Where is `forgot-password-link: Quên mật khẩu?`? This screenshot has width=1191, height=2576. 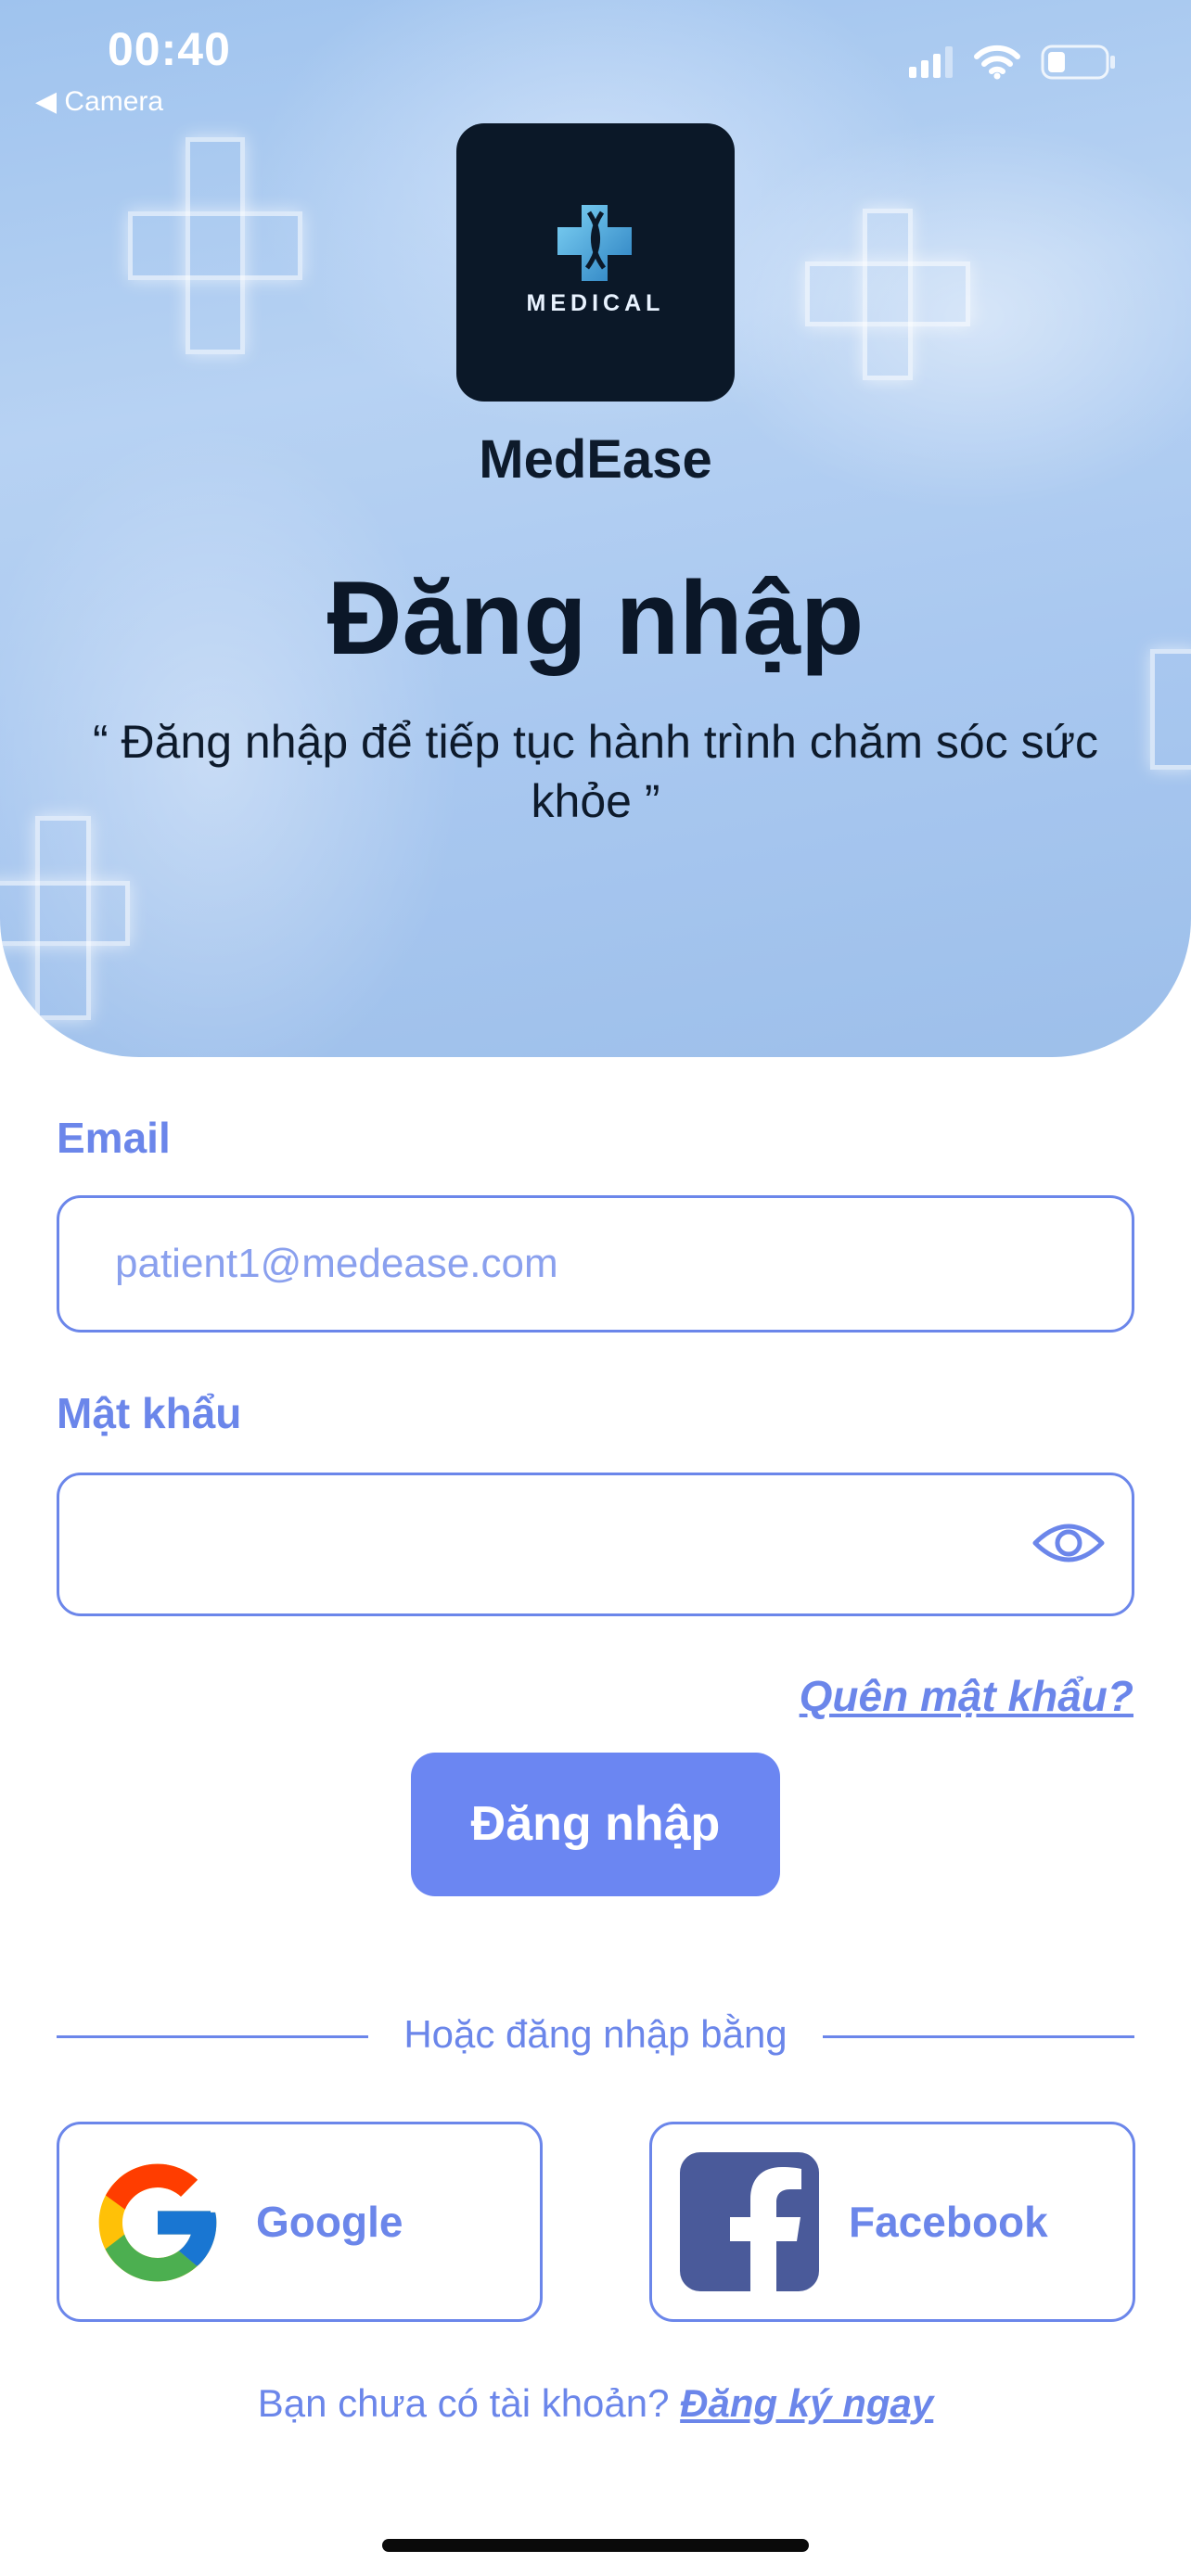 forgot-password-link: Quên mật khẩu? is located at coordinates (966, 1696).